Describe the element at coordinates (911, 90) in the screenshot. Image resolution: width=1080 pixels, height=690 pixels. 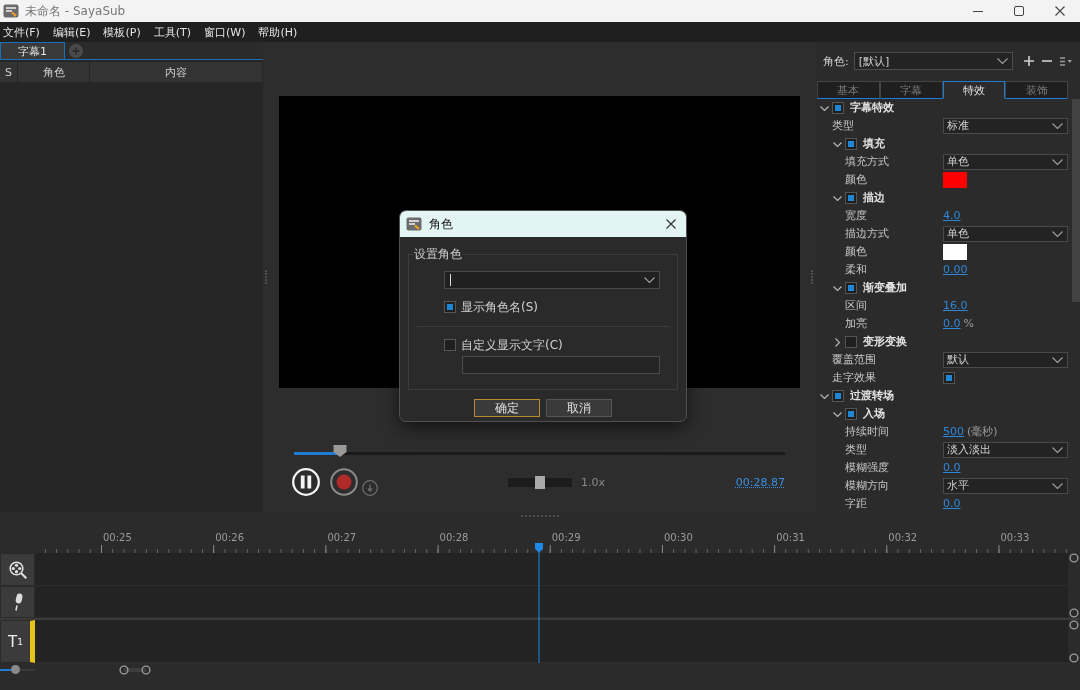
I see `tab: 字幕` at that location.